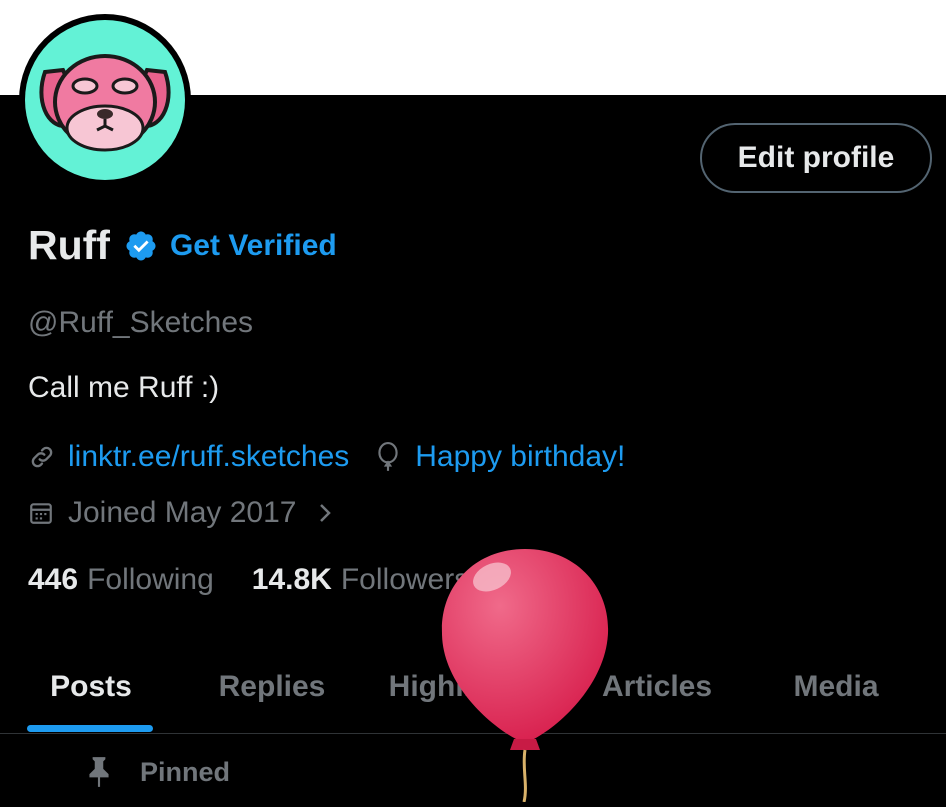  I want to click on tab-media: Media, so click(836, 687).